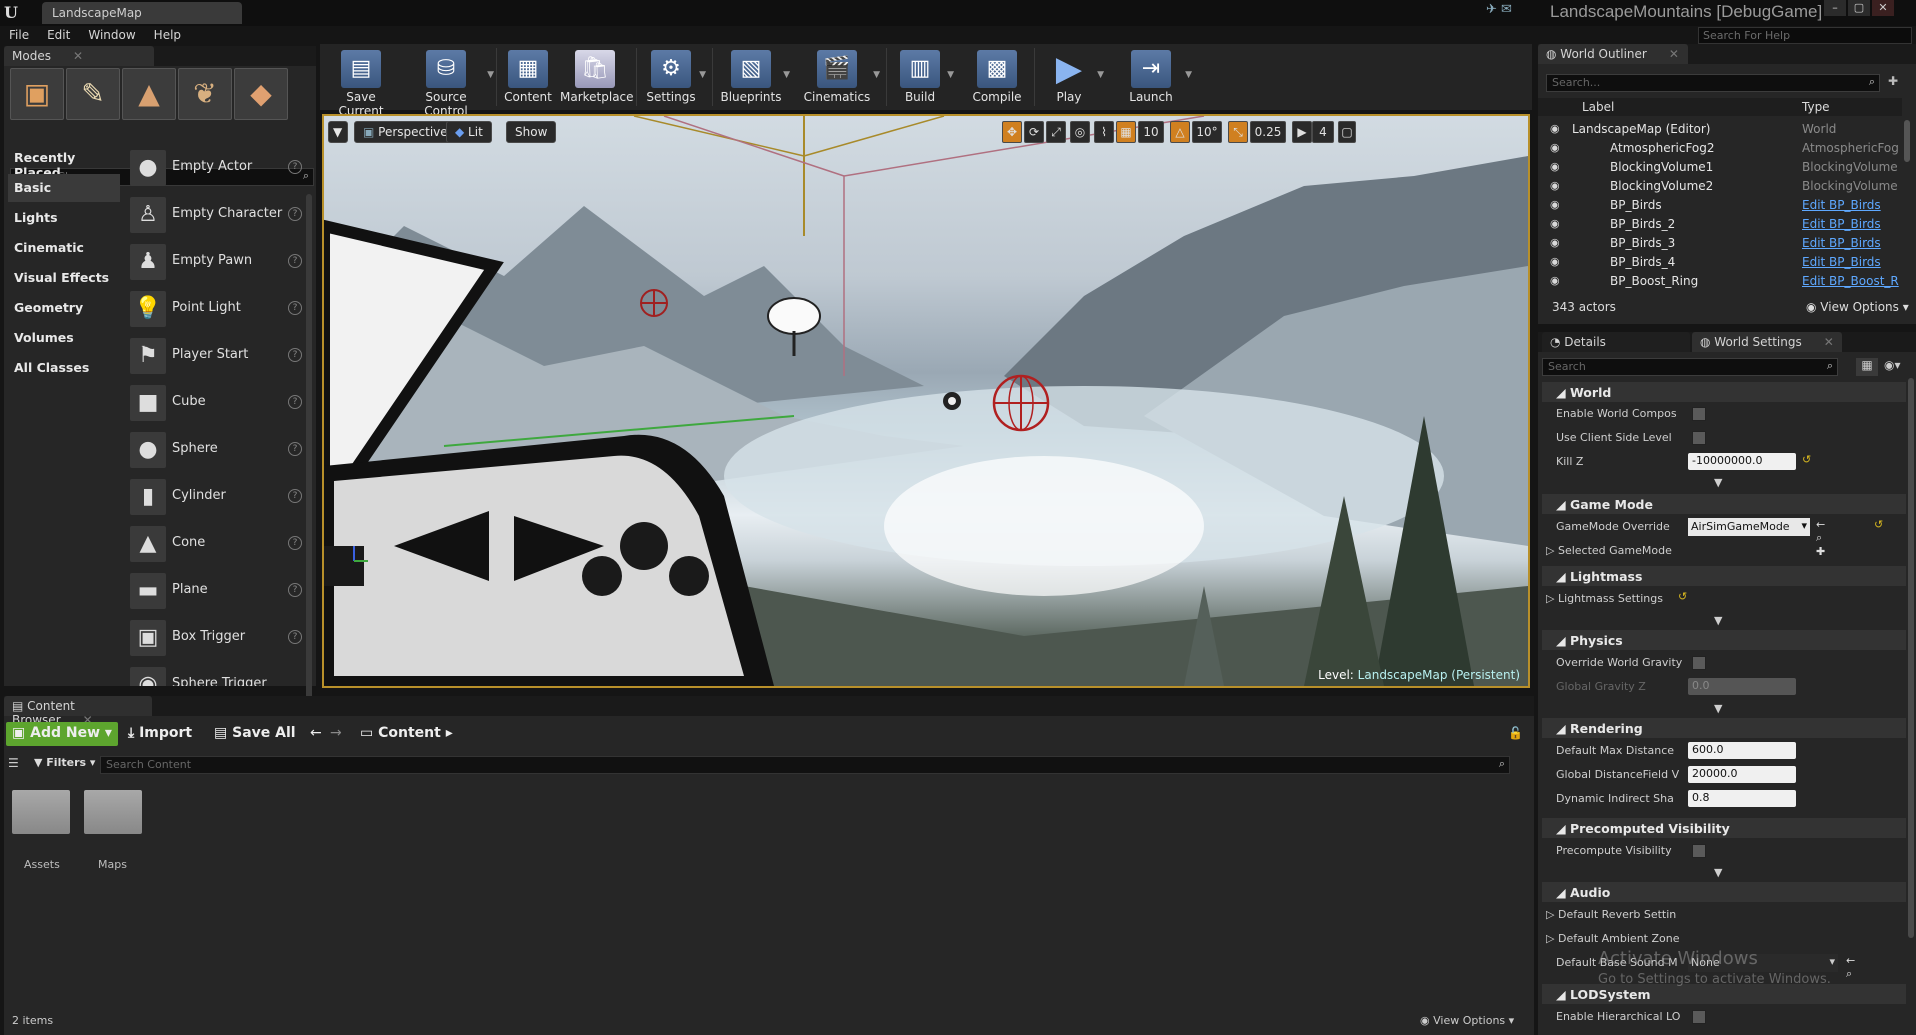 This screenshot has width=1916, height=1035. Describe the element at coordinates (1820, 538) in the screenshot. I see `use-selected-icon: ← ⌕ ✚` at that location.